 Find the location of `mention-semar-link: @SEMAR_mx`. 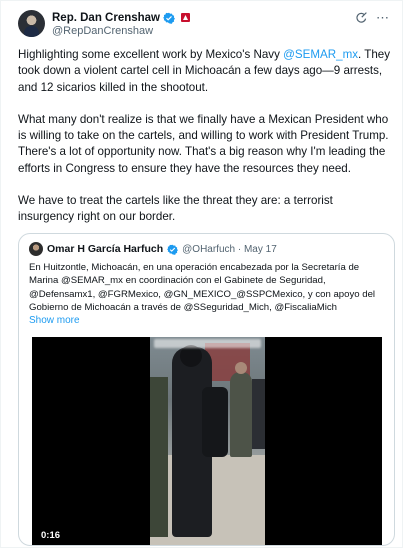

mention-semar-link: @SEMAR_mx is located at coordinates (320, 54).